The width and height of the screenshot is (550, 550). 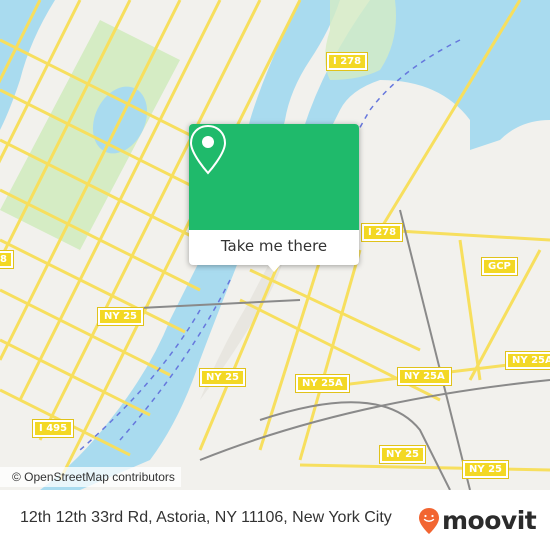 I want to click on moovit-logo: moovit, so click(x=477, y=520).